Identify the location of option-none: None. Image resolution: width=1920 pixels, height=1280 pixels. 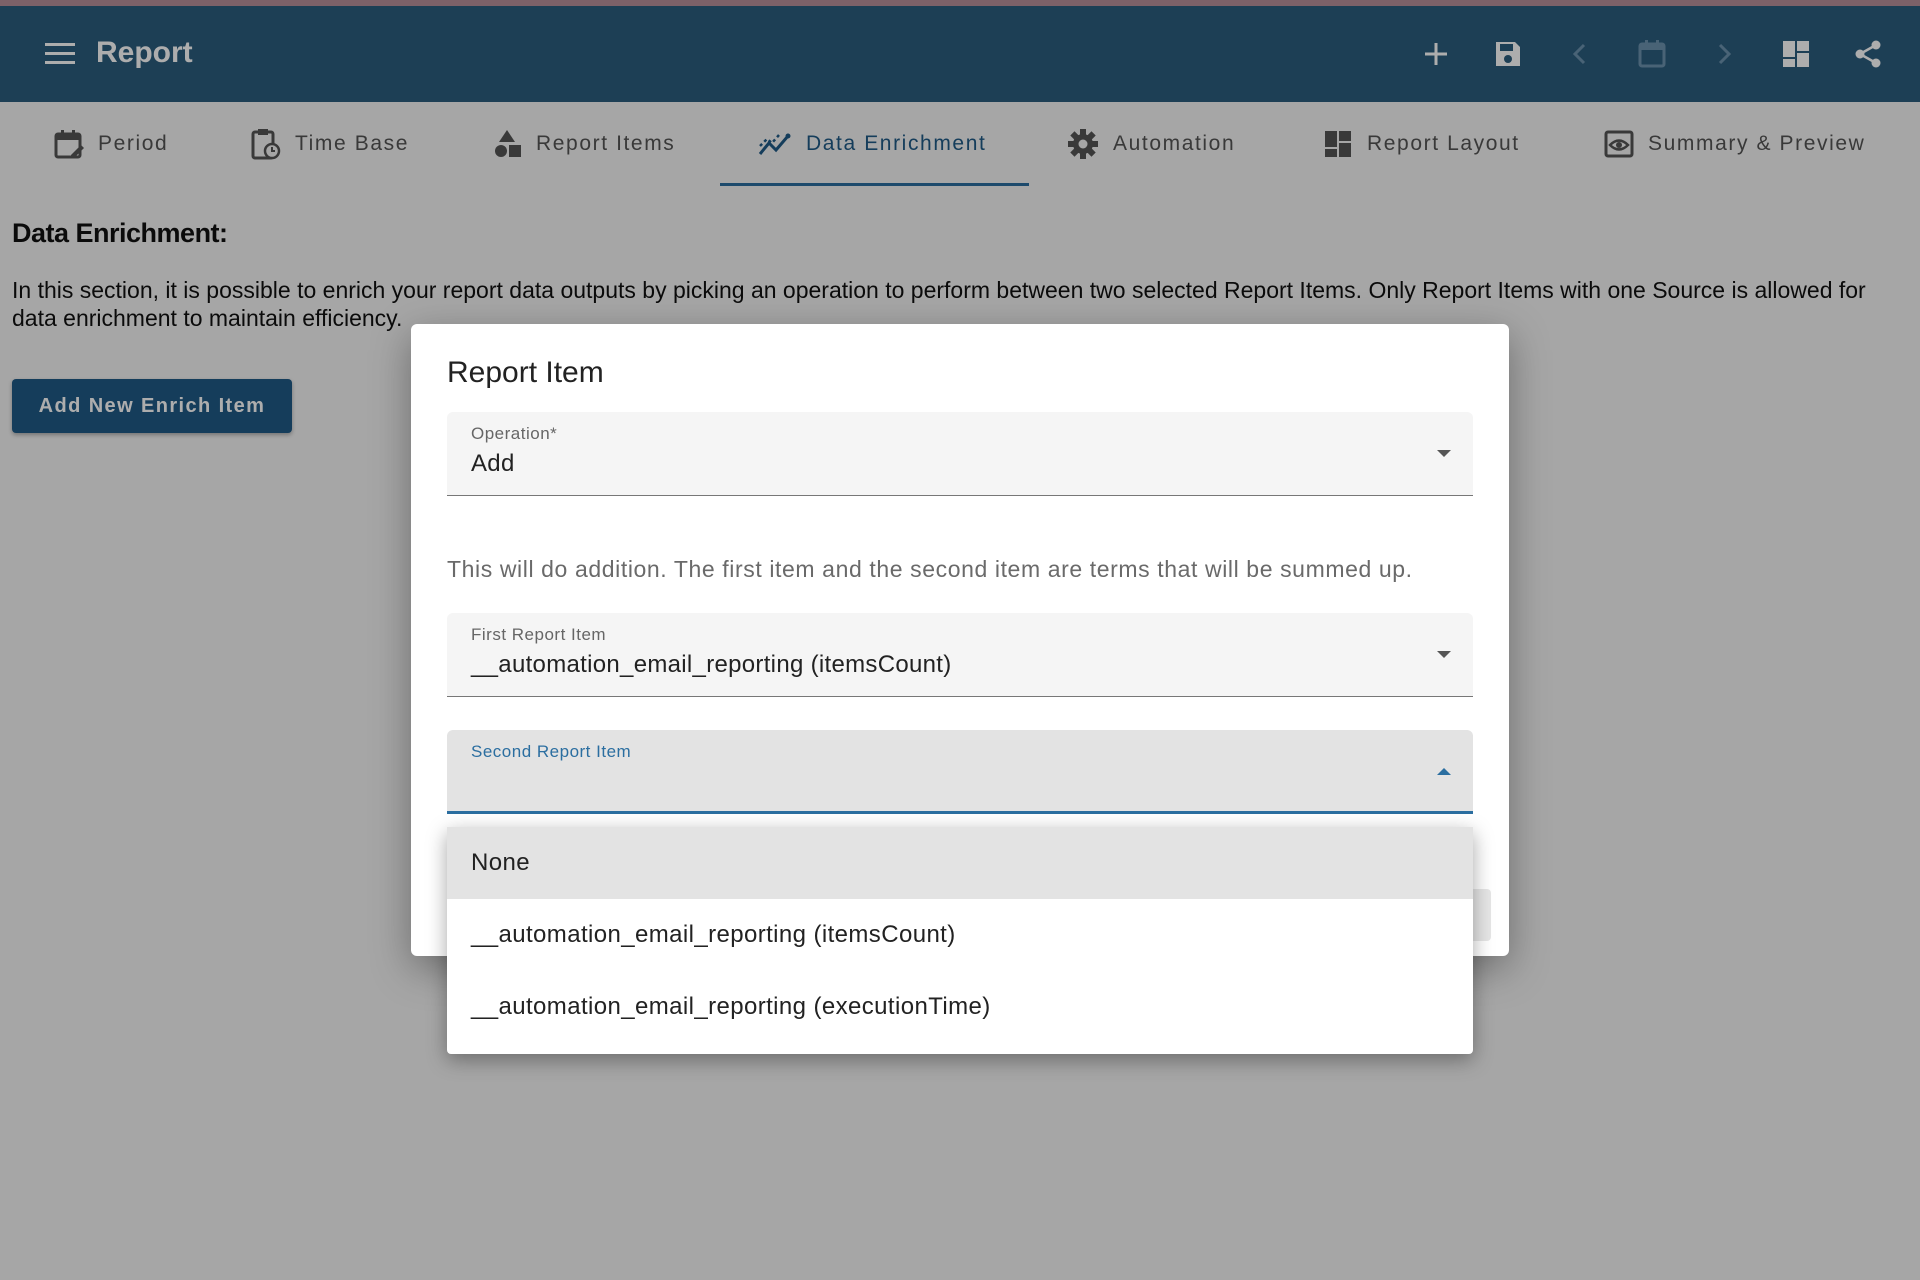
(960, 863).